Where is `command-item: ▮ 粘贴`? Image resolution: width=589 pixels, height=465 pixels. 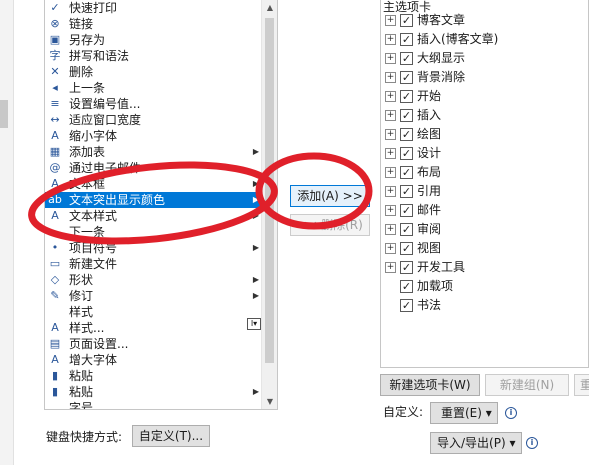 command-item: ▮ 粘贴 is located at coordinates (154, 376).